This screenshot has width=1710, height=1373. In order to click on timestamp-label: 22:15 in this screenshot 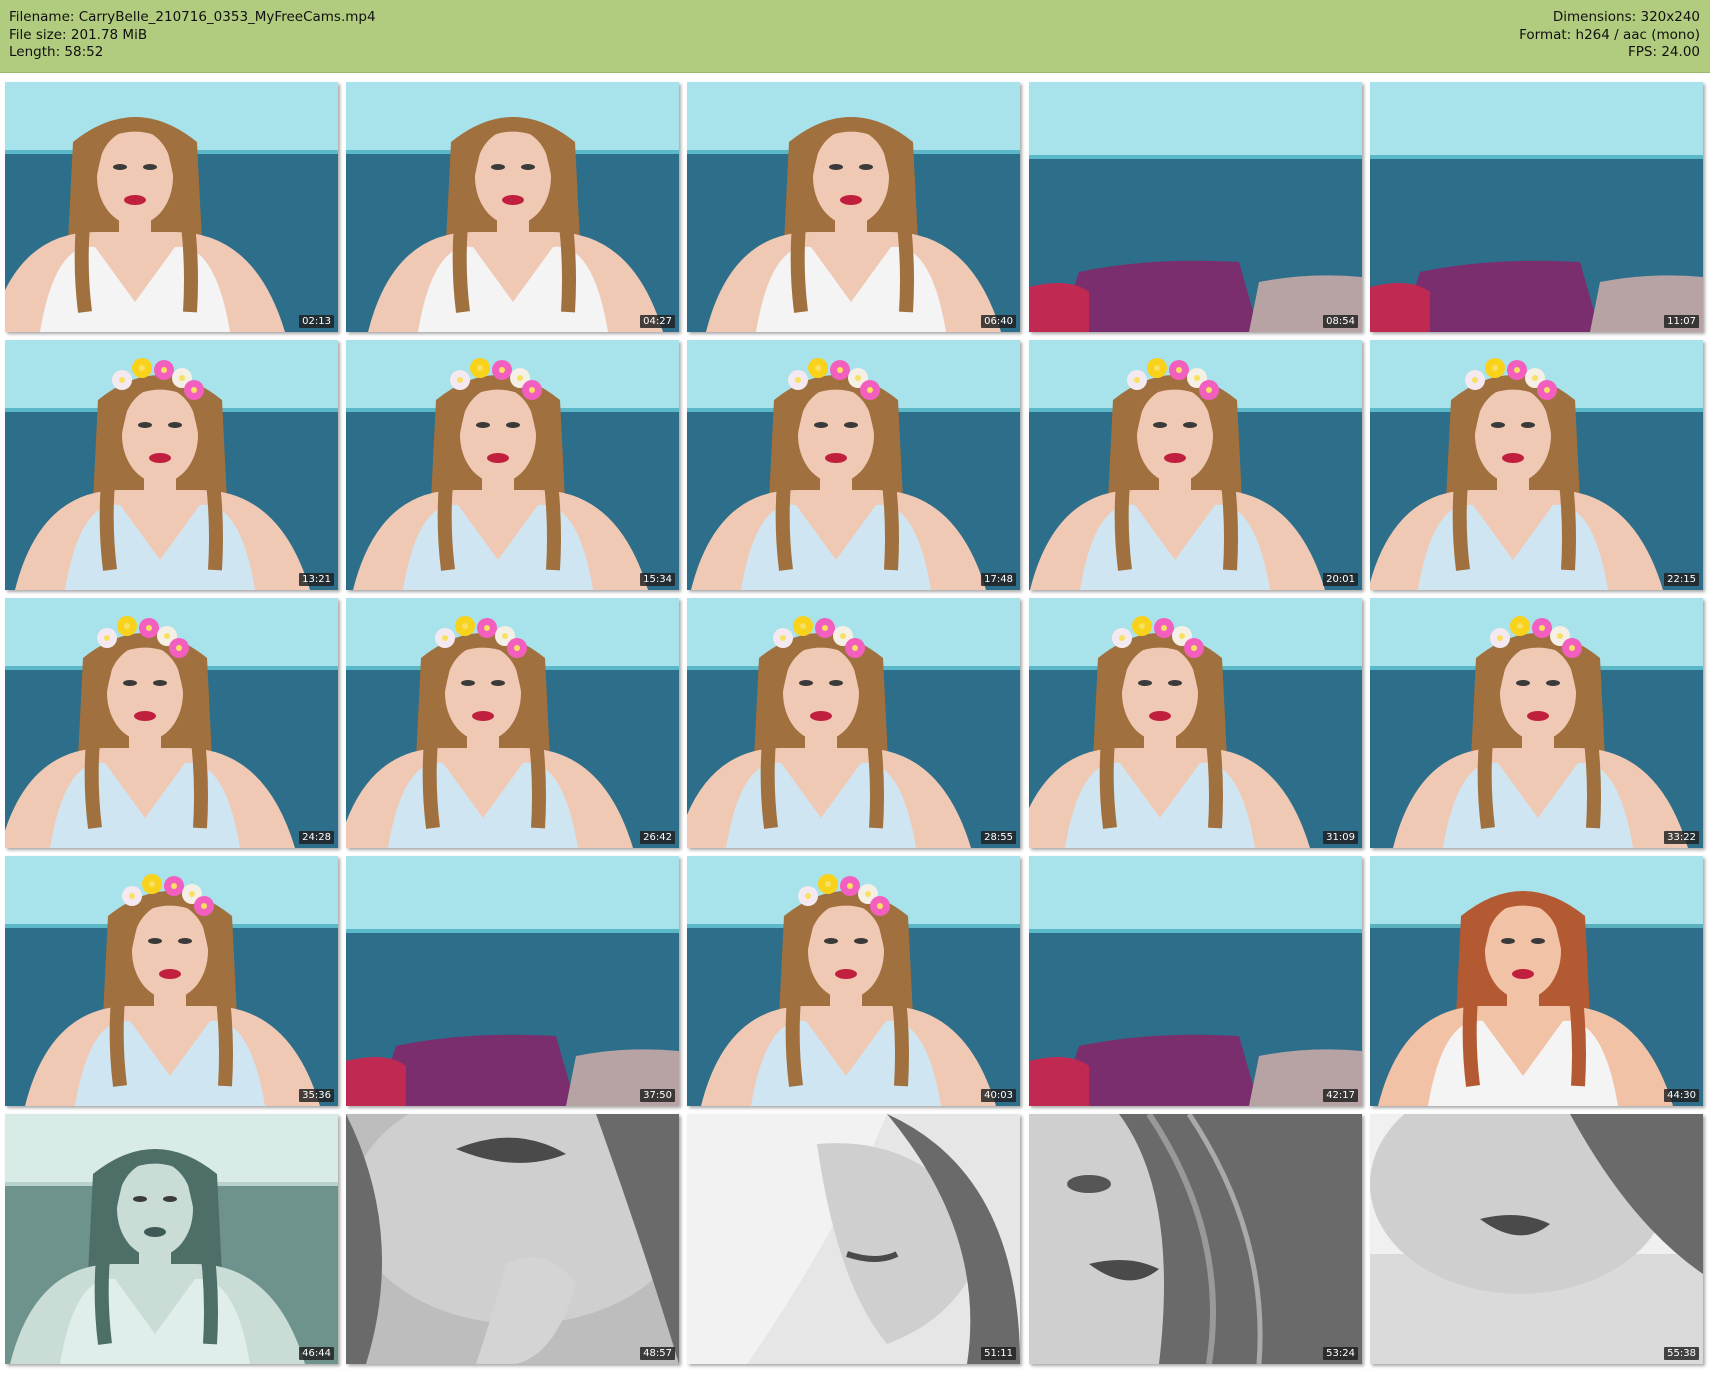, I will do `click(1681, 579)`.